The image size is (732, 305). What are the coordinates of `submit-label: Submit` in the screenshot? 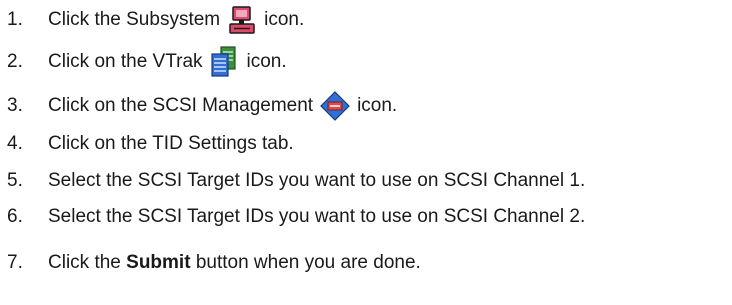 It's located at (158, 262).